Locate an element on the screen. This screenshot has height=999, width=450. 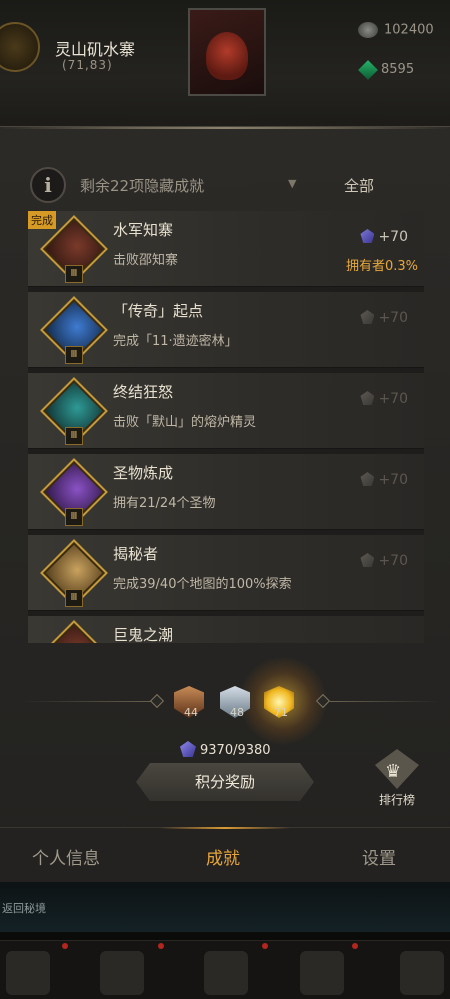
achievement-desc: 击败「默山」的熔炉精灵 is located at coordinates (185, 422).